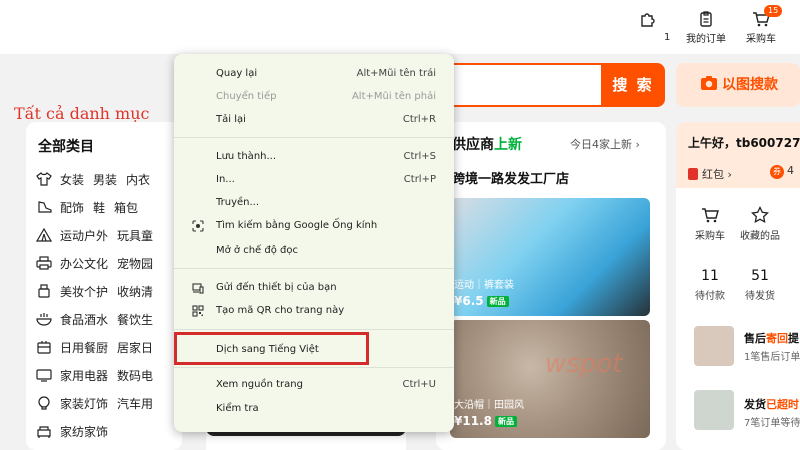 The height and width of the screenshot is (450, 800). I want to click on category-row: 美妆个护 收纳清, so click(99, 293).